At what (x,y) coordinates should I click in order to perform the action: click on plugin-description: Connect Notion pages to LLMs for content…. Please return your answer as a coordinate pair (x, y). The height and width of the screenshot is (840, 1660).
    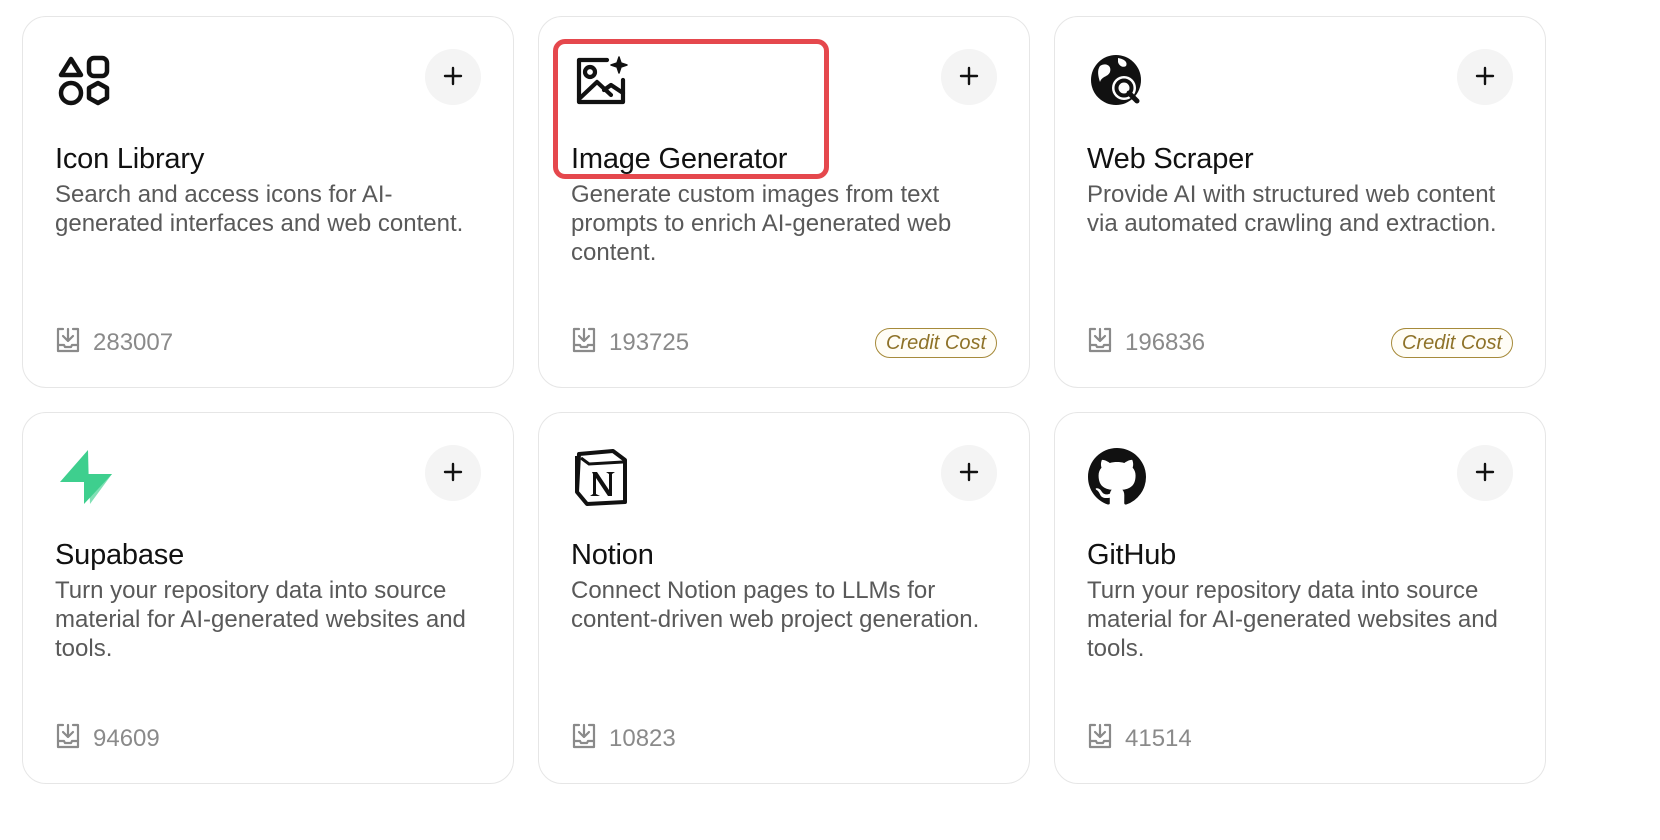
    Looking at the image, I should click on (775, 605).